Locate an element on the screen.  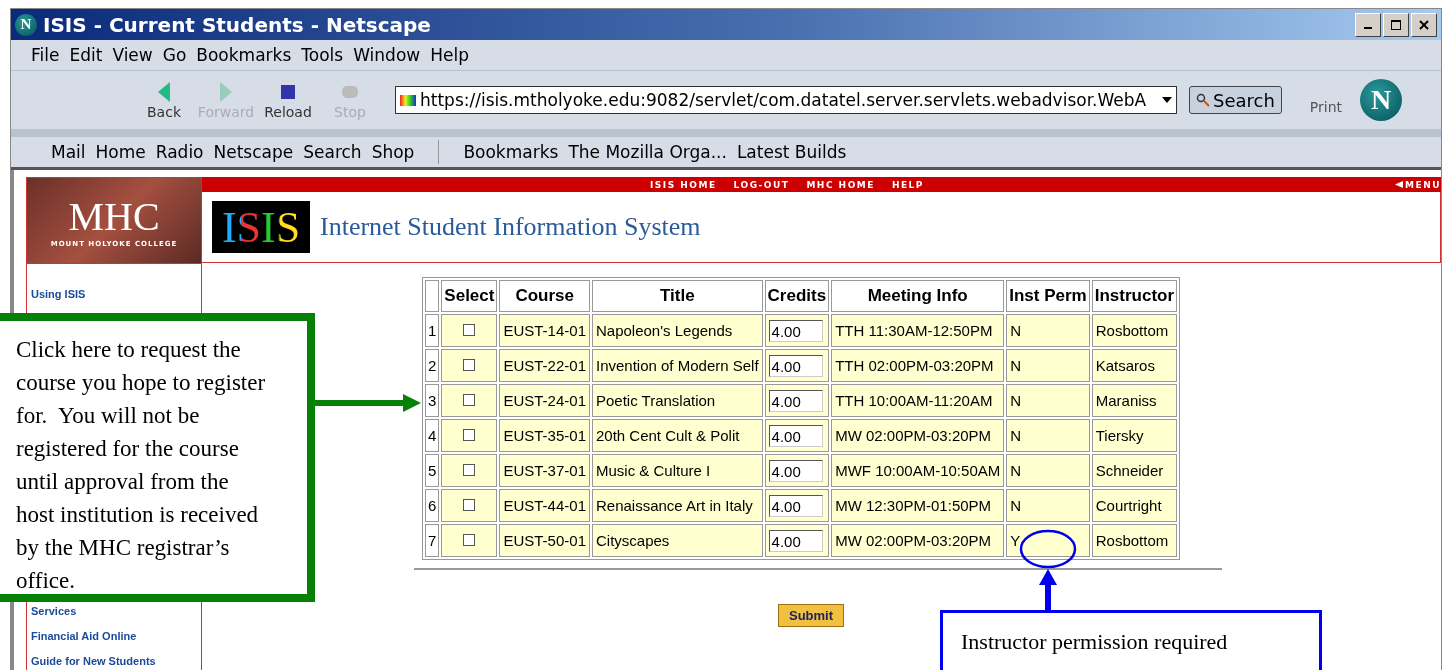
table-cell: Katsaros is located at coordinates (1134, 365).